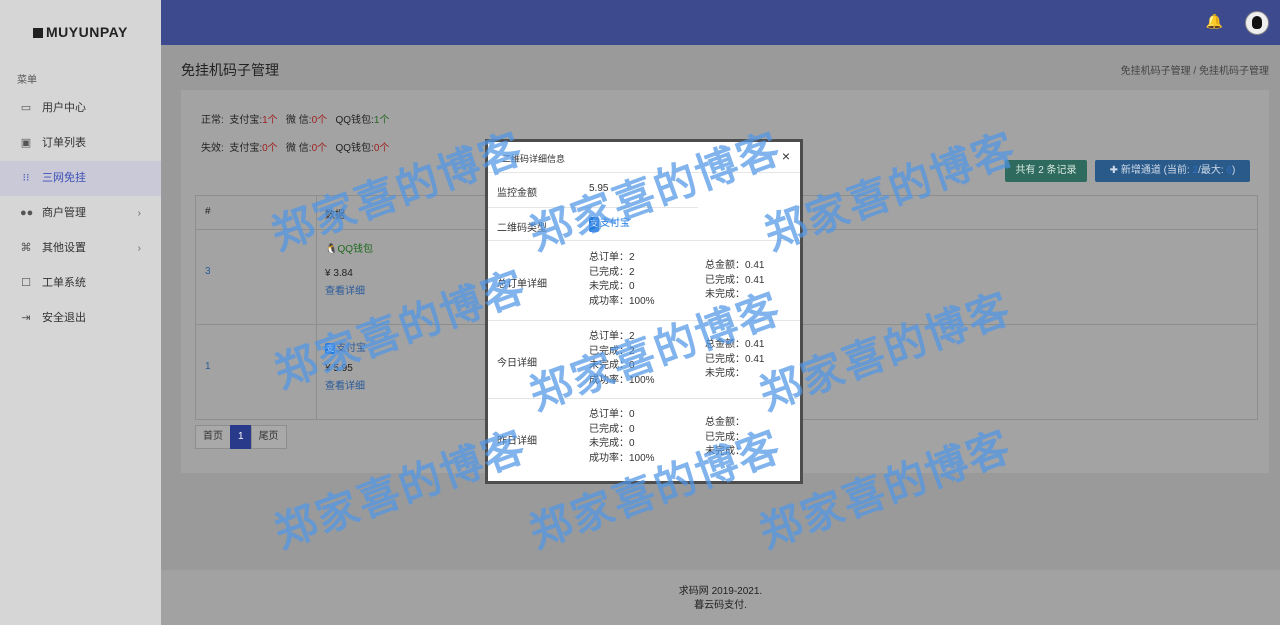  What do you see at coordinates (64, 283) in the screenshot?
I see `sidebar-item-label: 工单系统` at bounding box center [64, 283].